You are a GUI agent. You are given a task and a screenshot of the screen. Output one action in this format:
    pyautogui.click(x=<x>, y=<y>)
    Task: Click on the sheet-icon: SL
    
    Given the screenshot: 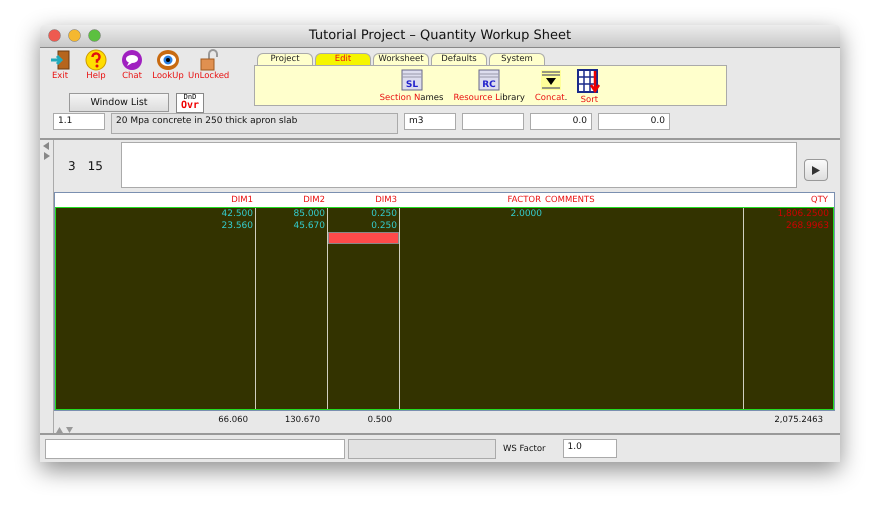 What is the action you would take?
    pyautogui.click(x=411, y=79)
    